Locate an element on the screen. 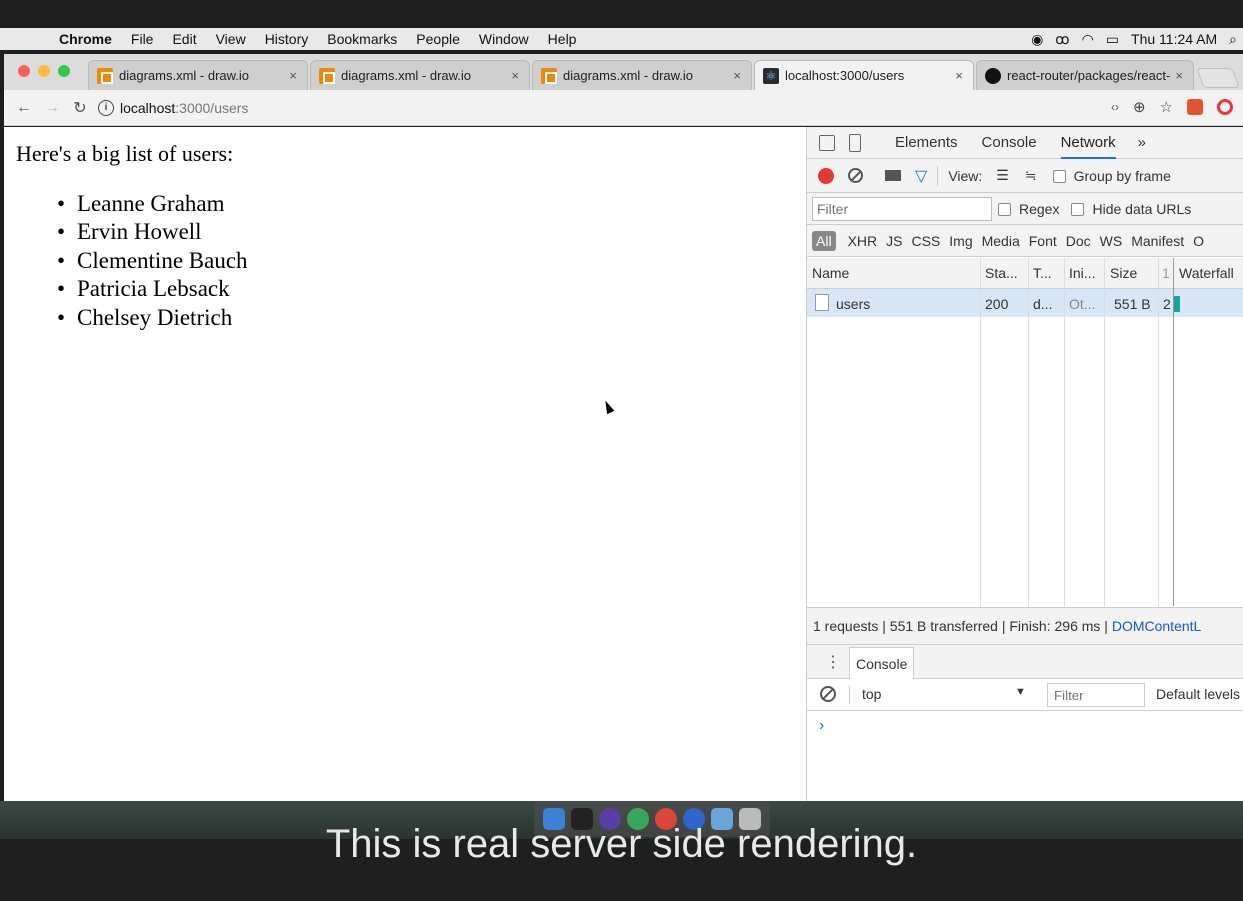 This screenshot has width=1243, height=901. type-filter-css: CSS is located at coordinates (925, 241).